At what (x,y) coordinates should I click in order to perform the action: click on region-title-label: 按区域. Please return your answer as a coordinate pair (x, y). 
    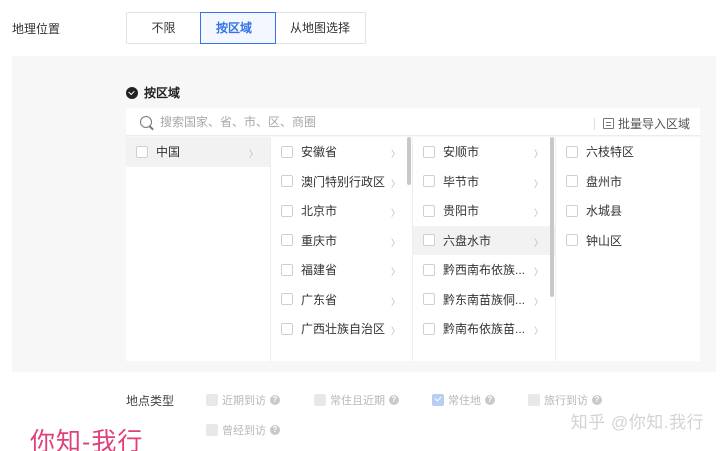
    Looking at the image, I should click on (162, 93).